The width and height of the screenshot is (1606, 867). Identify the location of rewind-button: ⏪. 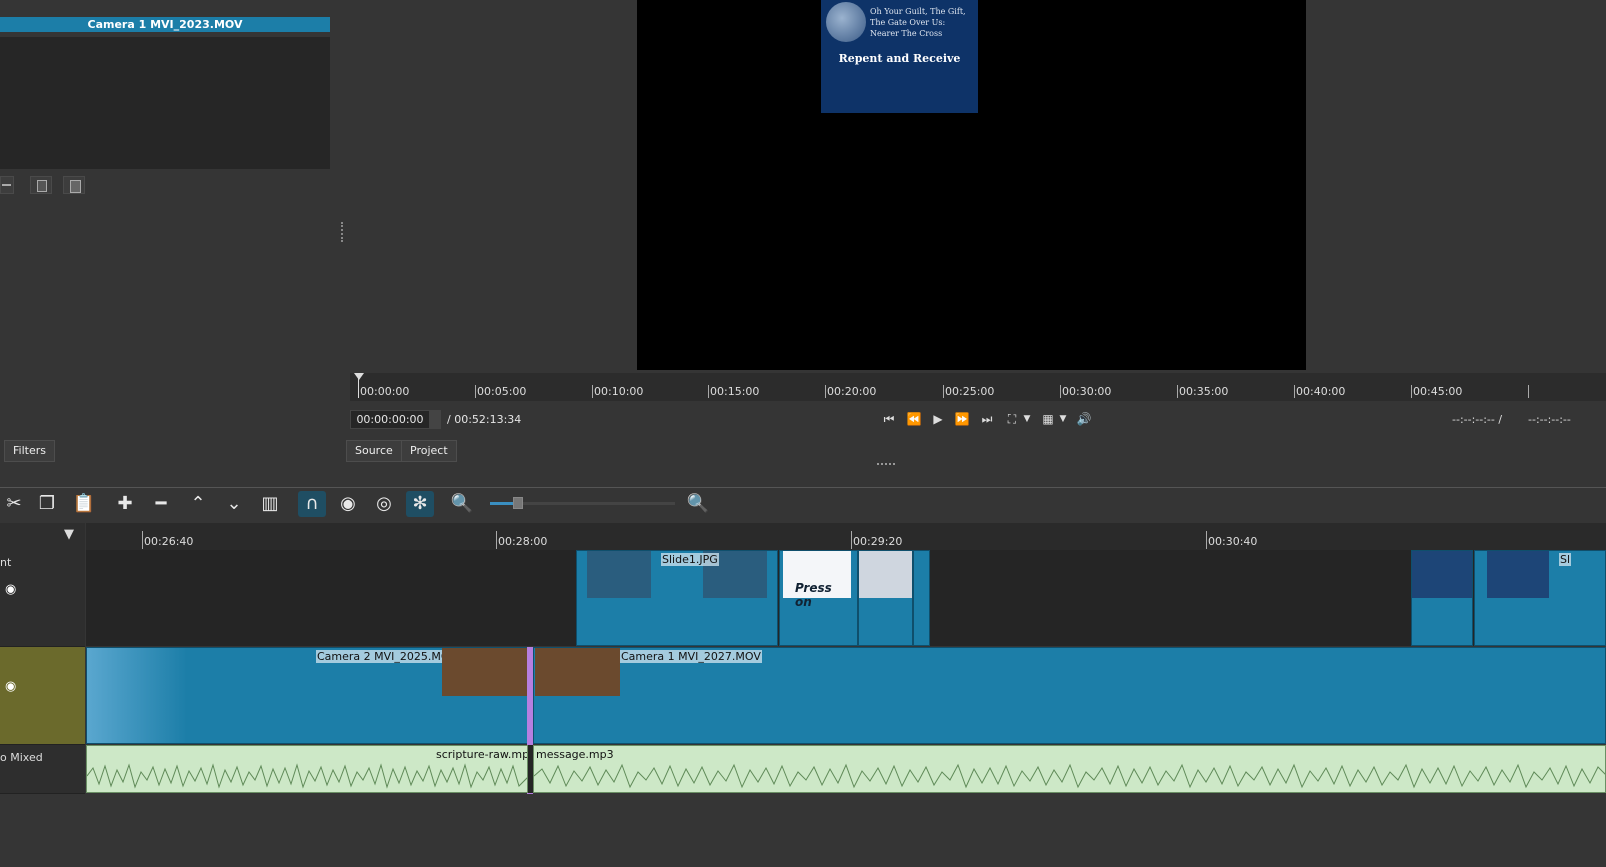
(914, 419).